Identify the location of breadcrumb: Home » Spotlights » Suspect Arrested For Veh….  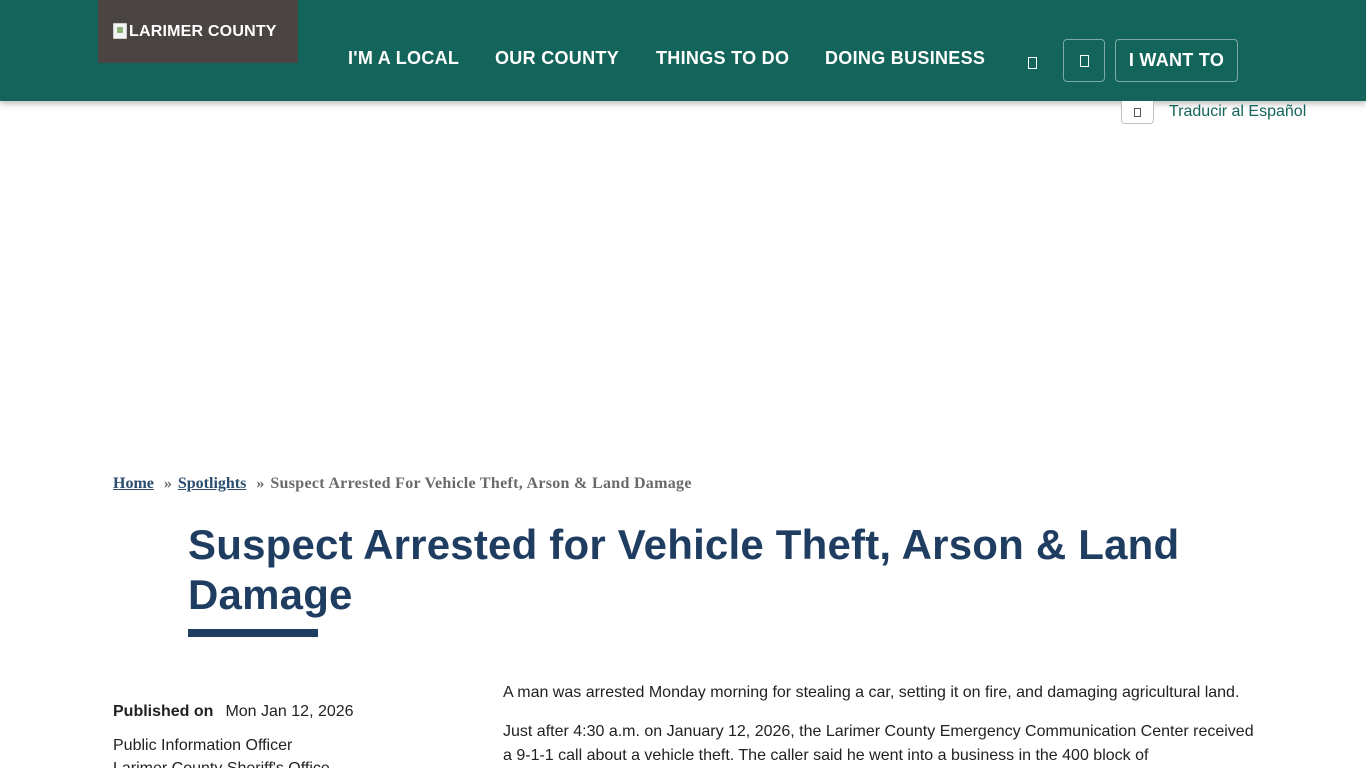
(402, 484).